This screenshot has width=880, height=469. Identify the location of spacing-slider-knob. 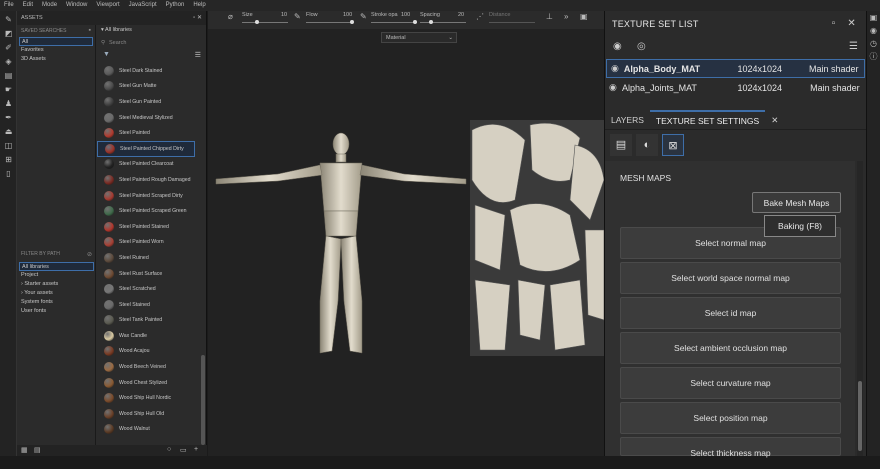
(431, 22).